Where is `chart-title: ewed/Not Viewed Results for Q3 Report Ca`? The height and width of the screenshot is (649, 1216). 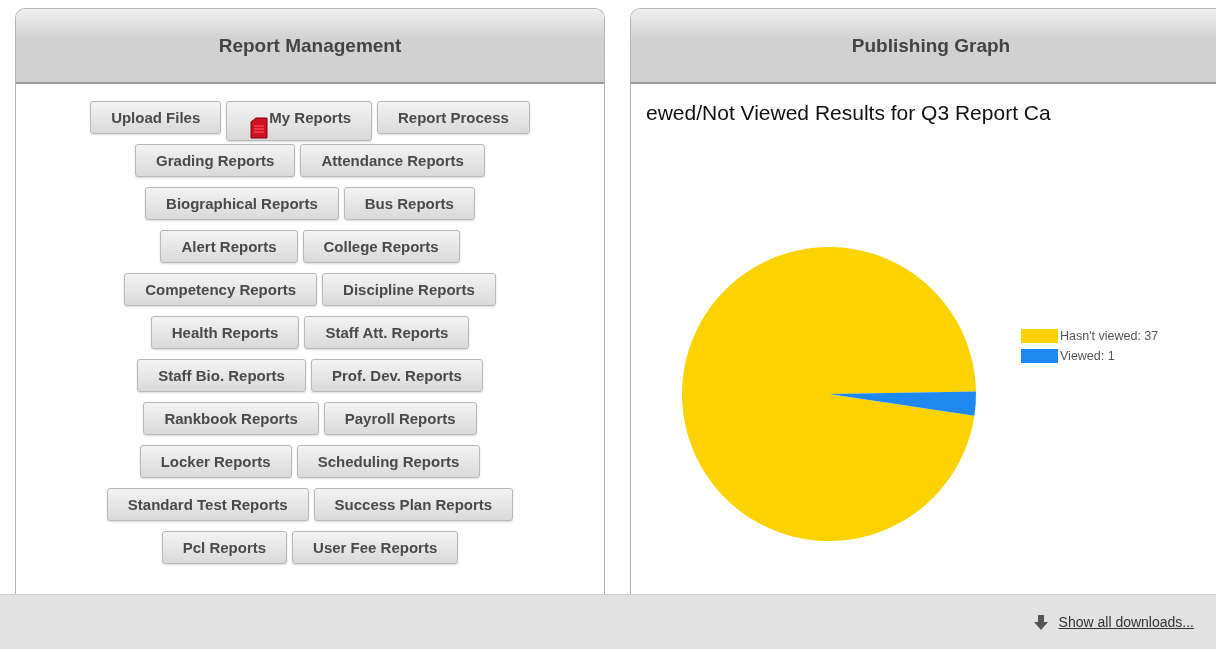
chart-title: ewed/Not Viewed Results for Q3 Report Ca is located at coordinates (848, 113).